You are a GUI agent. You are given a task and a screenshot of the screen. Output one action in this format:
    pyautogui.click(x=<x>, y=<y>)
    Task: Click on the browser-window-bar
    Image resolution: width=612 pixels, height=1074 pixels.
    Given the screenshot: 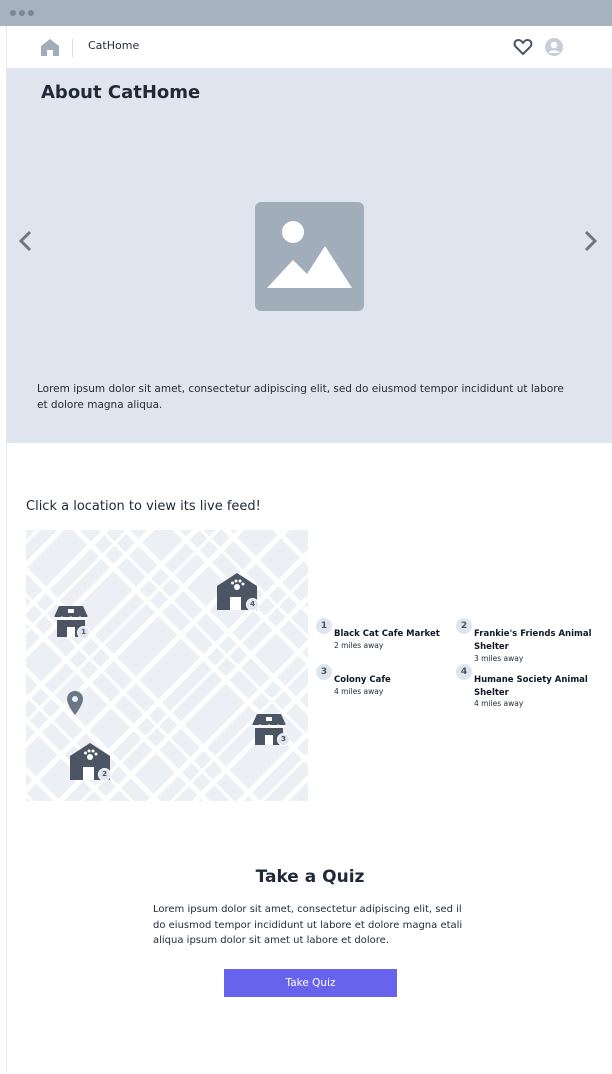 What is the action you would take?
    pyautogui.click(x=306, y=13)
    